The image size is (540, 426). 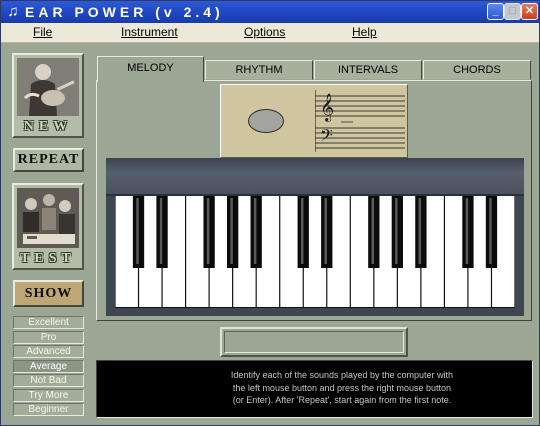 I want to click on menu-help: Help, so click(x=364, y=32).